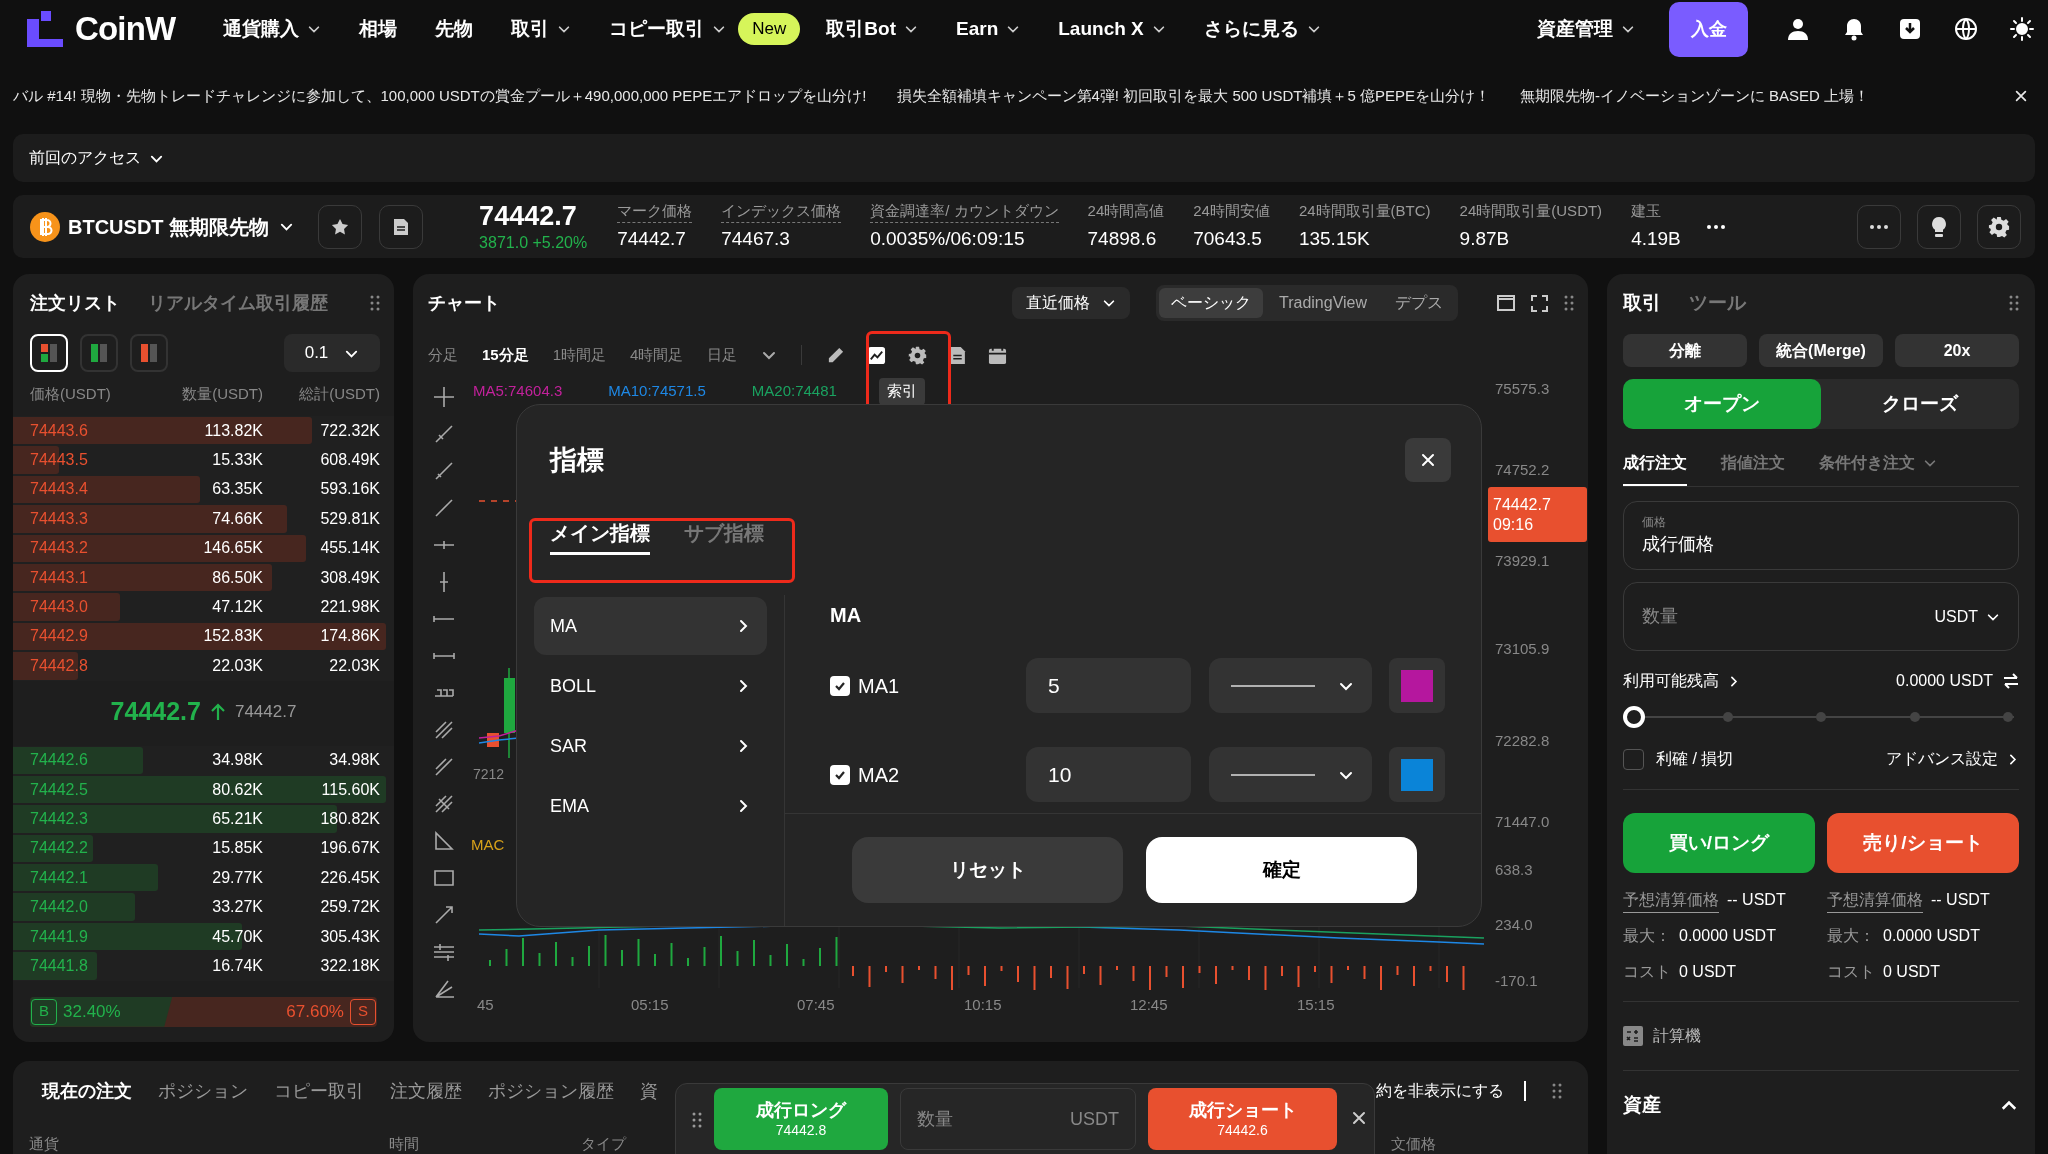 The width and height of the screenshot is (2048, 1154). What do you see at coordinates (781, 211) in the screenshot?
I see `stat-label: インデックス価格` at bounding box center [781, 211].